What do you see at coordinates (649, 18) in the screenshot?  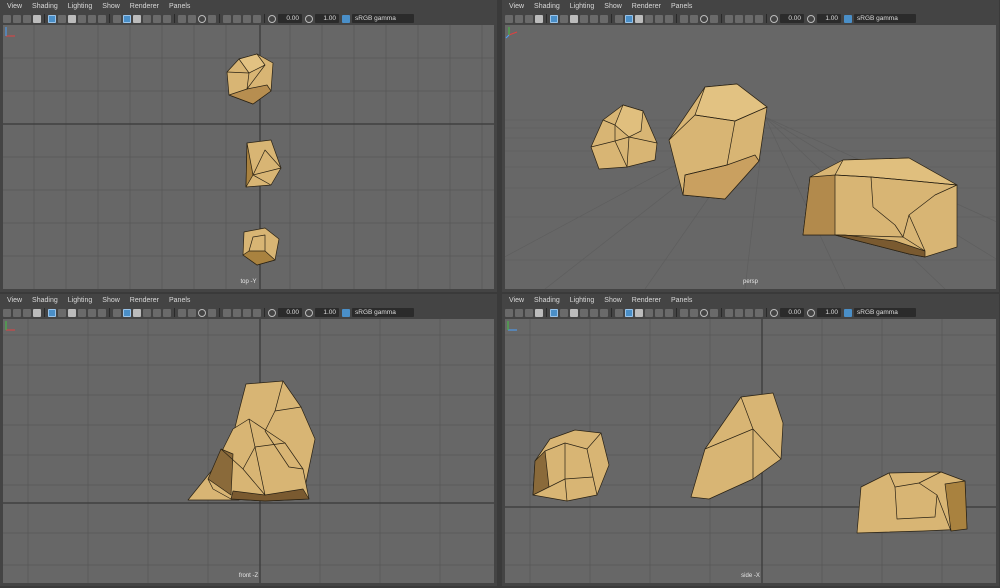 I see `wireframe-on-shaded-icon` at bounding box center [649, 18].